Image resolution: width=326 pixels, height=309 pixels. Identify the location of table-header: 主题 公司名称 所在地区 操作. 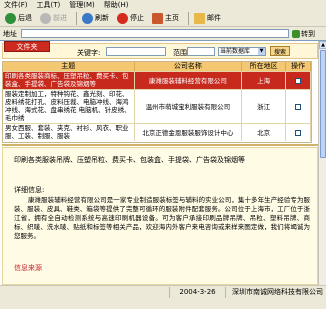
(157, 66).